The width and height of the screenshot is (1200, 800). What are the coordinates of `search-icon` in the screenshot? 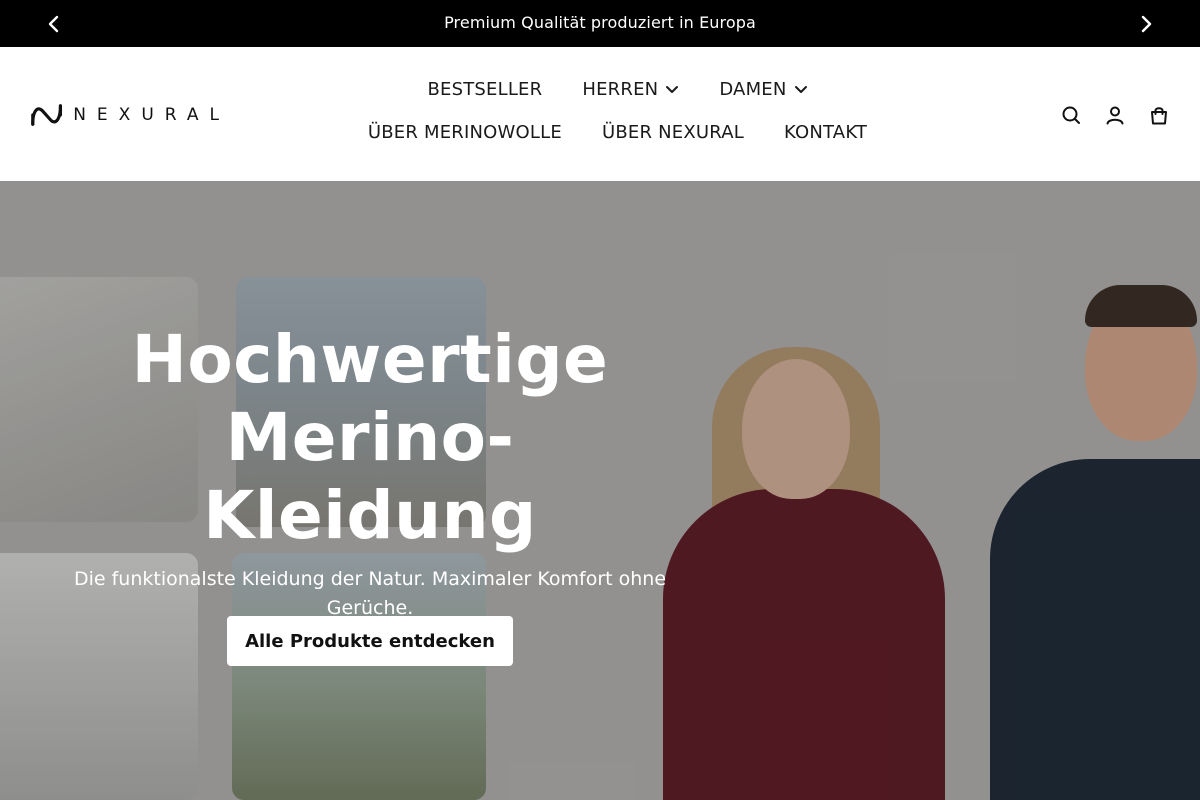 It's located at (1071, 115).